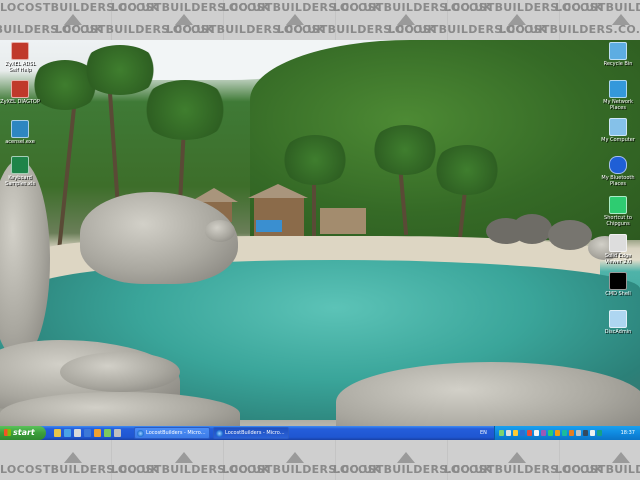 The image size is (640, 480). What do you see at coordinates (618, 332) in the screenshot?
I see `desktop-icon-label: DiscAdmin` at bounding box center [618, 332].